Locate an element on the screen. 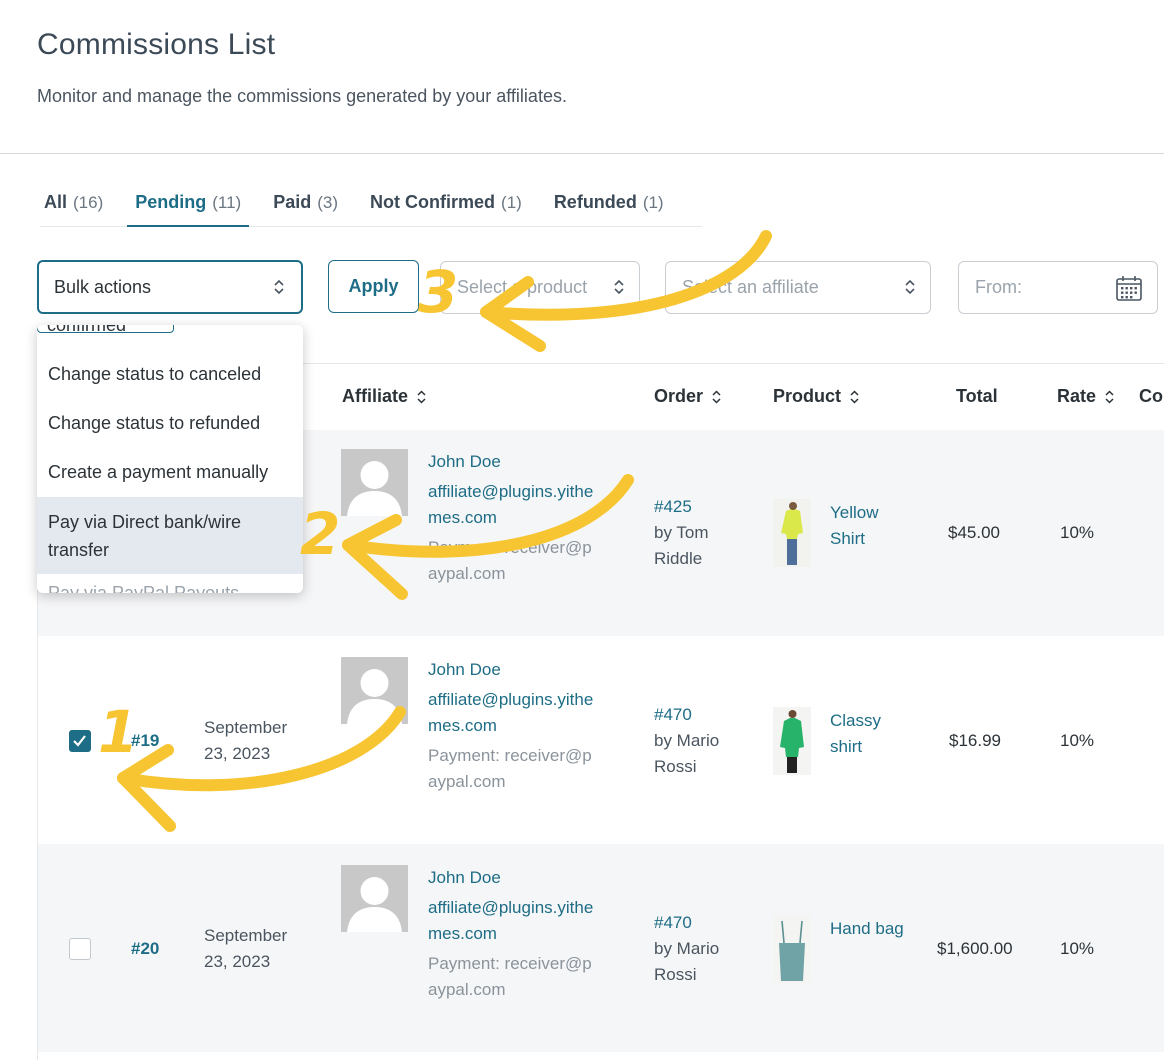 This screenshot has height=1060, width=1164. step-number-1: 1 is located at coordinates (118, 732).